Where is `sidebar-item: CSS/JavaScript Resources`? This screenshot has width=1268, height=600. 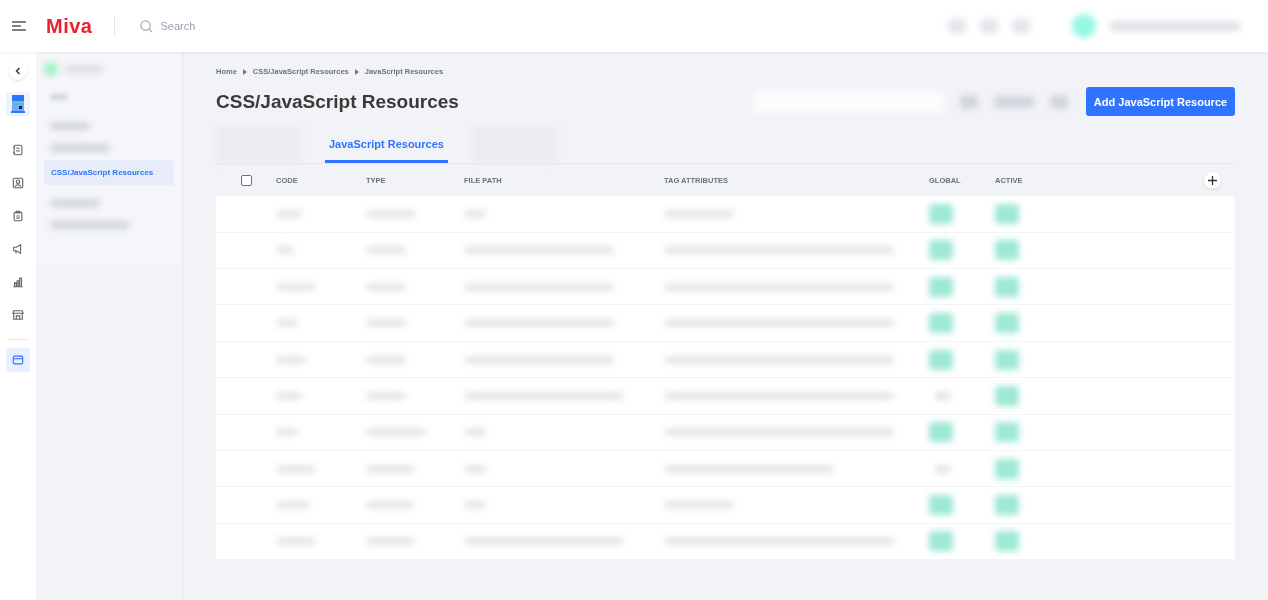 sidebar-item: CSS/JavaScript Resources is located at coordinates (109, 172).